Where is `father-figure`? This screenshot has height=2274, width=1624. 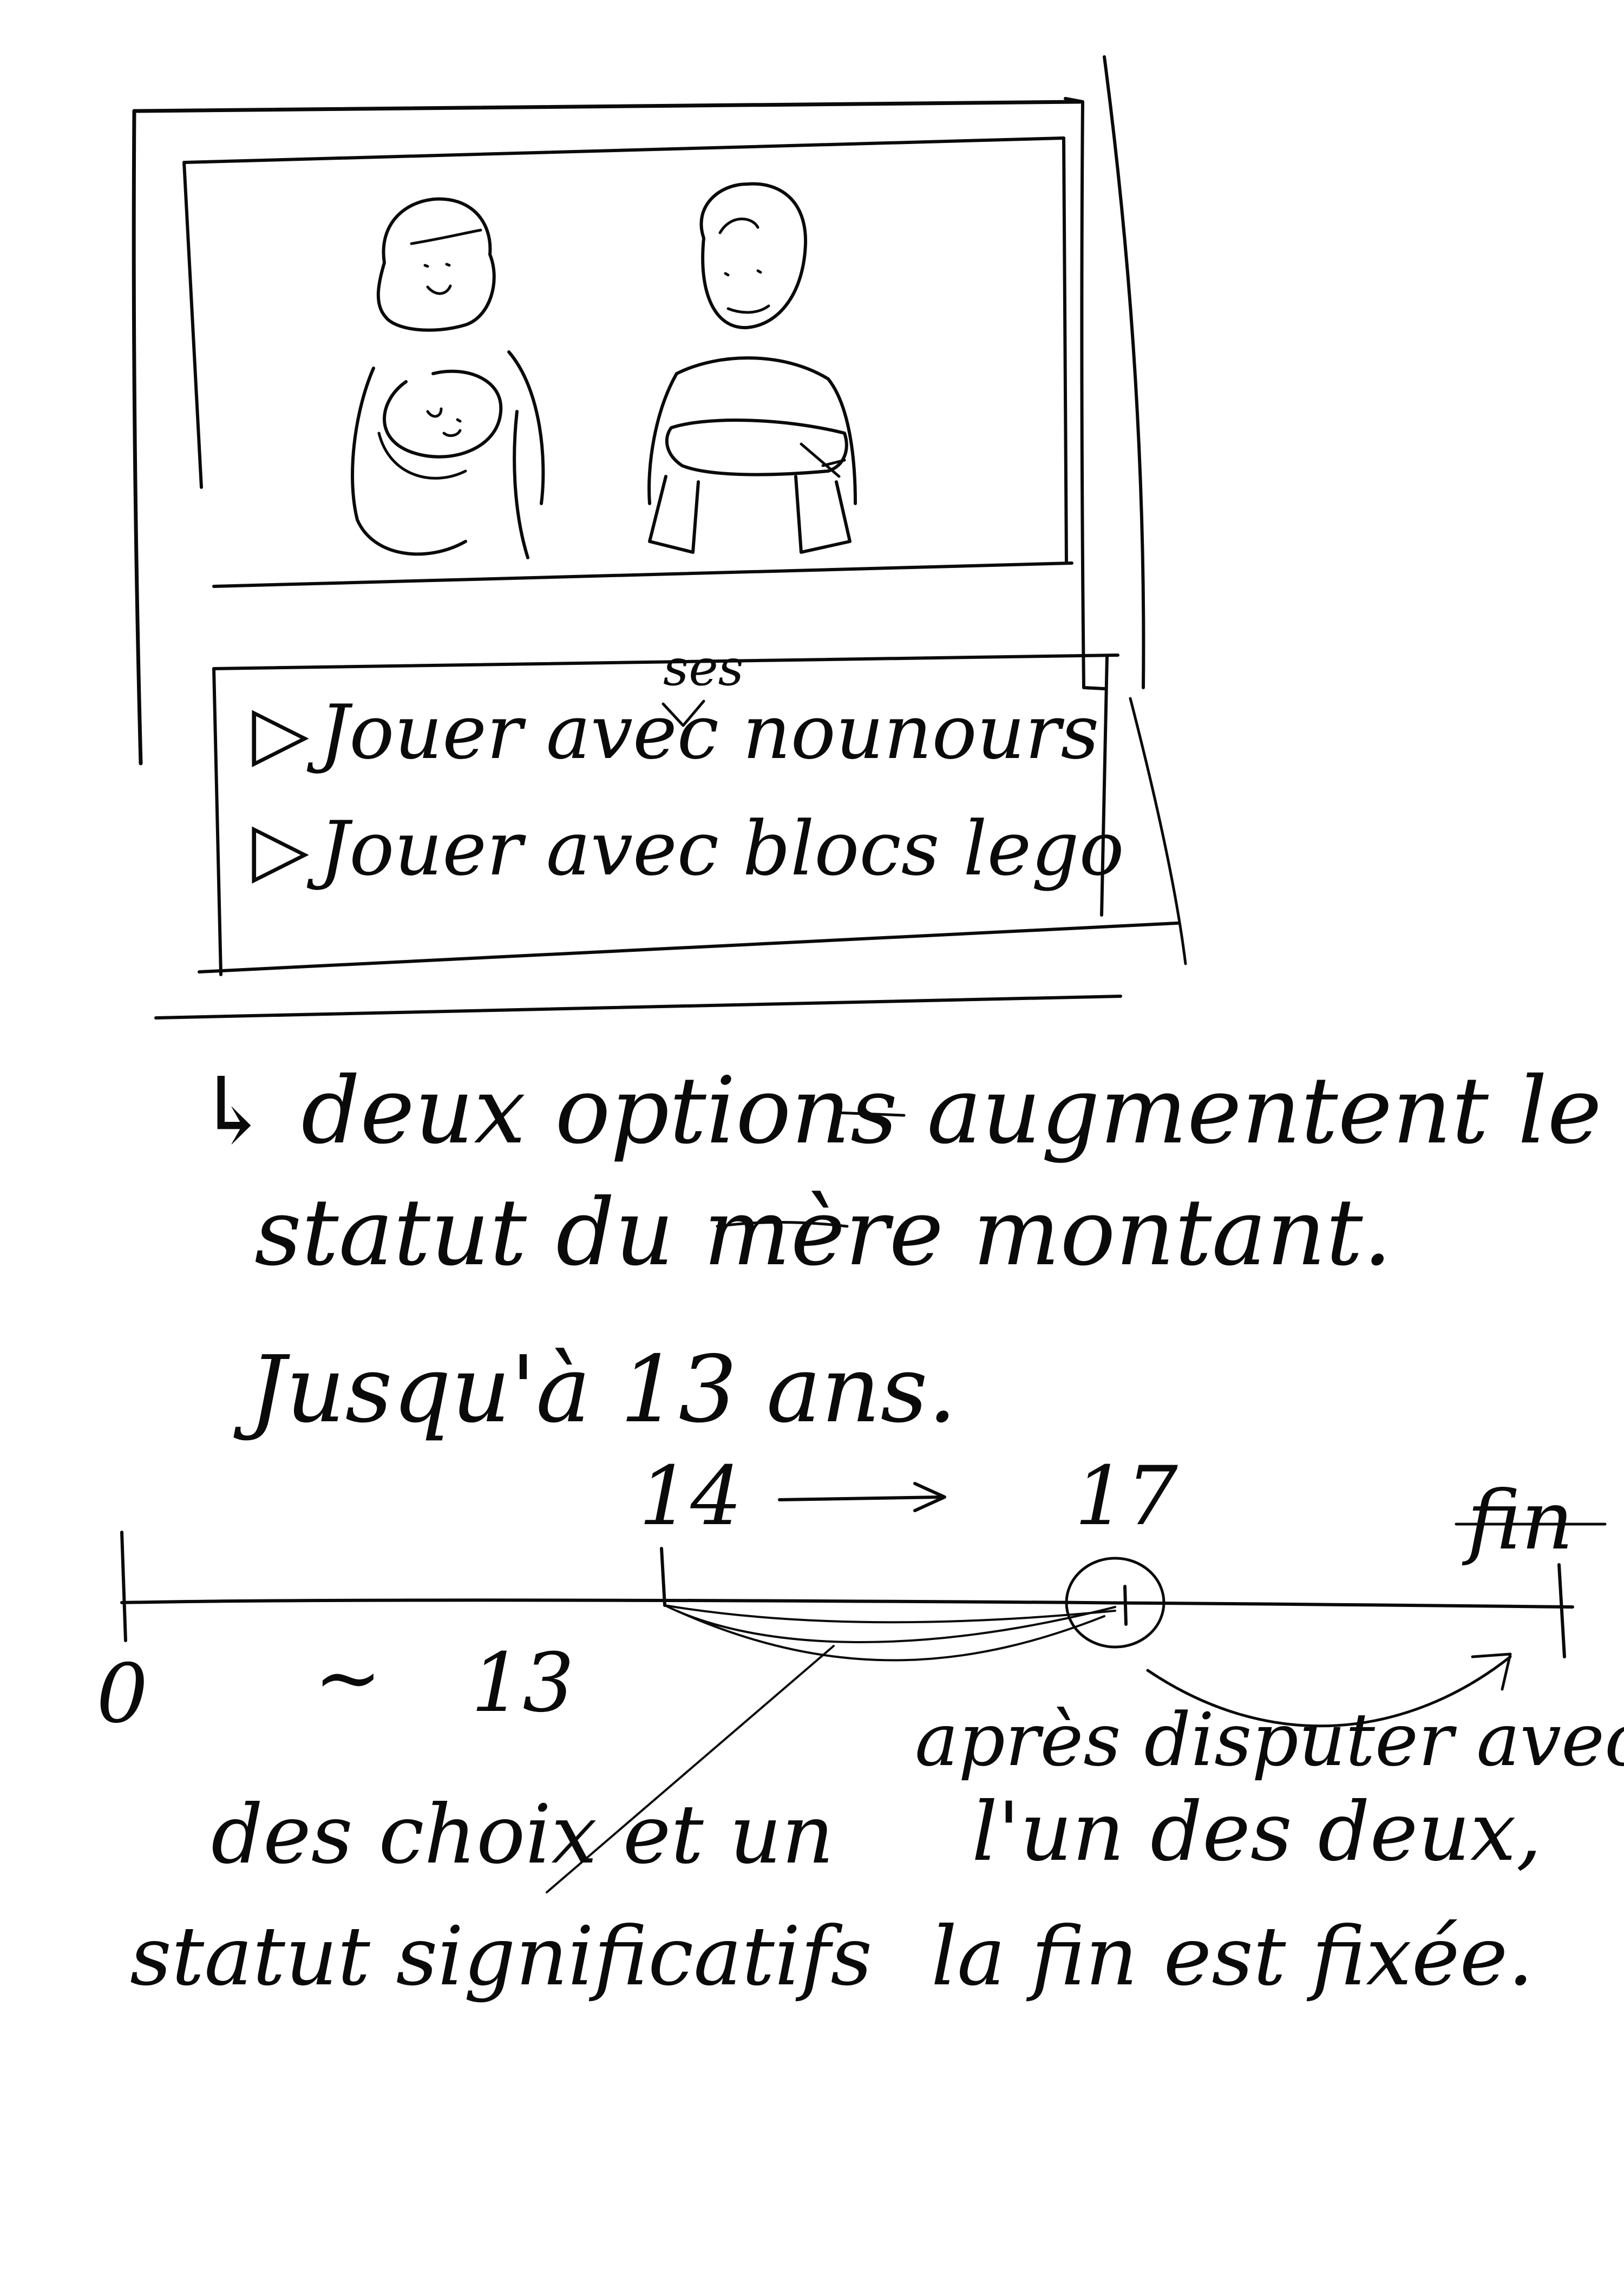 father-figure is located at coordinates (752, 368).